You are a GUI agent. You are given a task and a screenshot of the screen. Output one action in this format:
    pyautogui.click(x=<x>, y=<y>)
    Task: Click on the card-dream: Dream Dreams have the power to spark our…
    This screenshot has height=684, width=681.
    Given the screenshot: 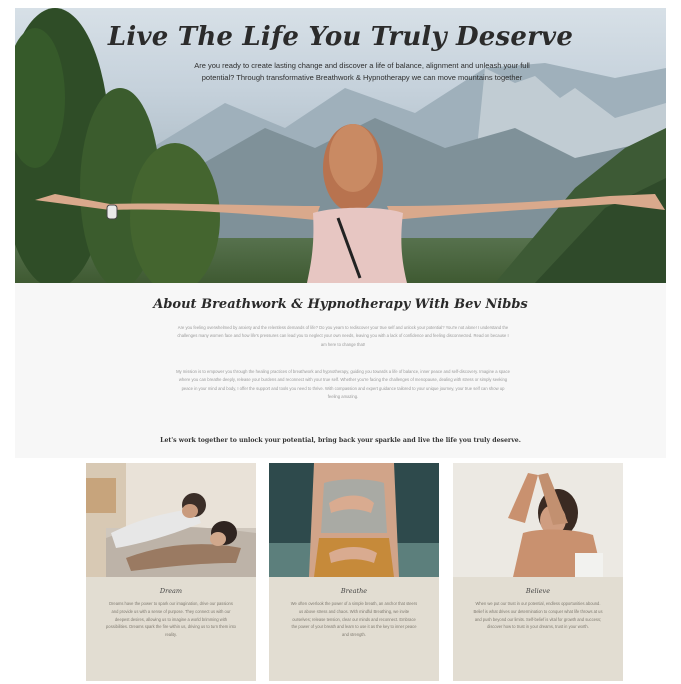 What is the action you would take?
    pyautogui.click(x=171, y=572)
    